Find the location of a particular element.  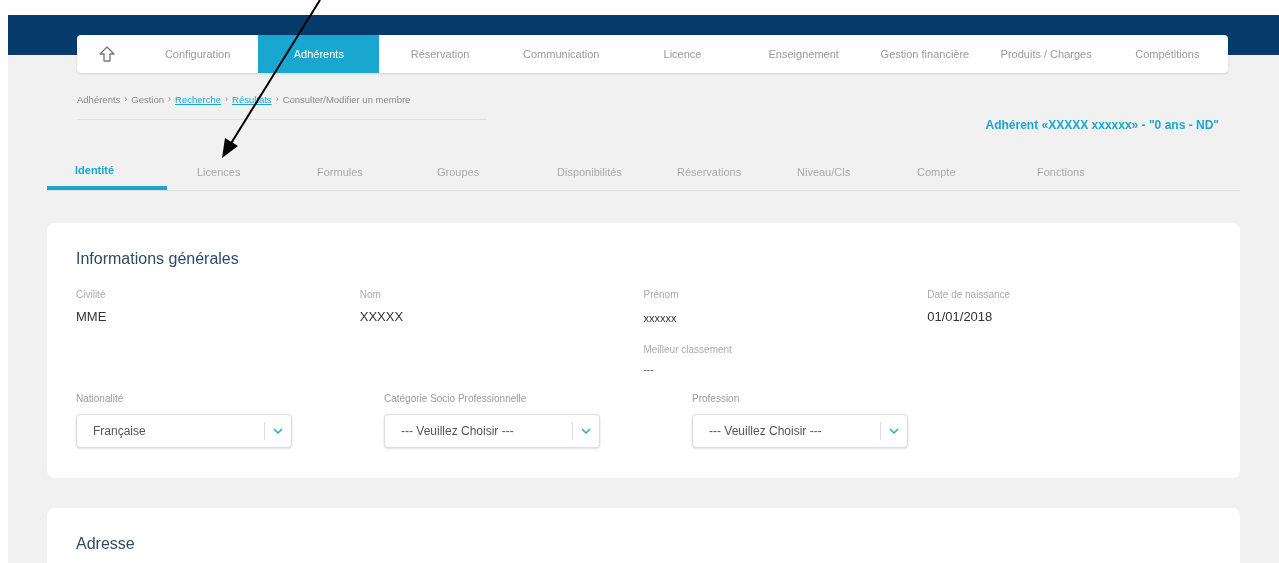

field-value: --- is located at coordinates (648, 369).